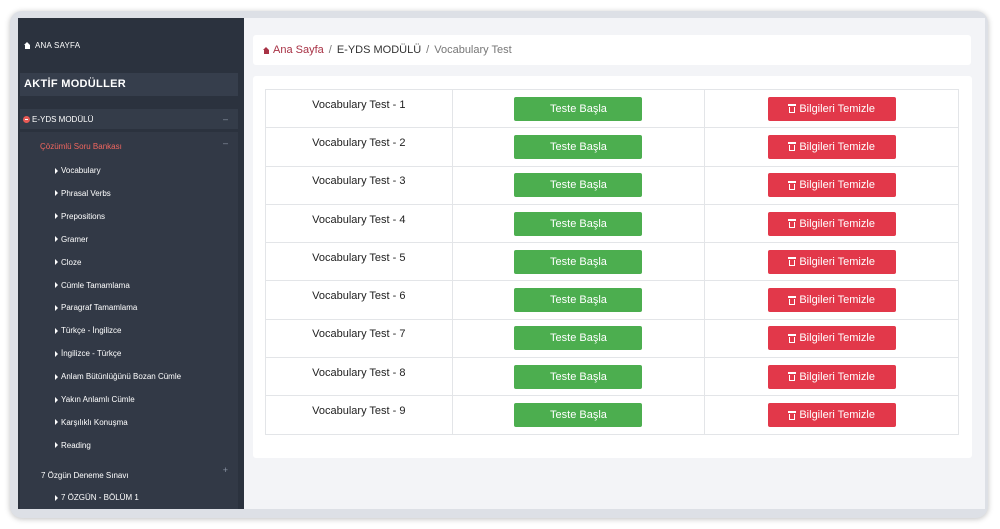  Describe the element at coordinates (27, 45) in the screenshot. I see `home-icon` at that location.